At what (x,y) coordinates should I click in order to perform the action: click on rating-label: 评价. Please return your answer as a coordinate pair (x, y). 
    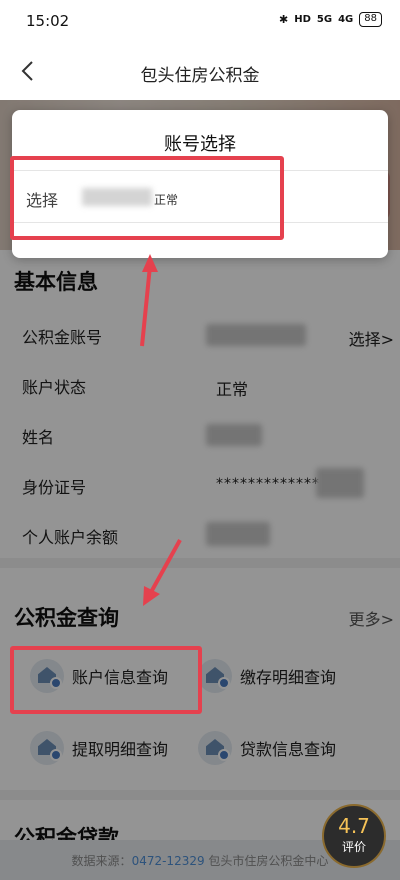
    Looking at the image, I should click on (353, 847).